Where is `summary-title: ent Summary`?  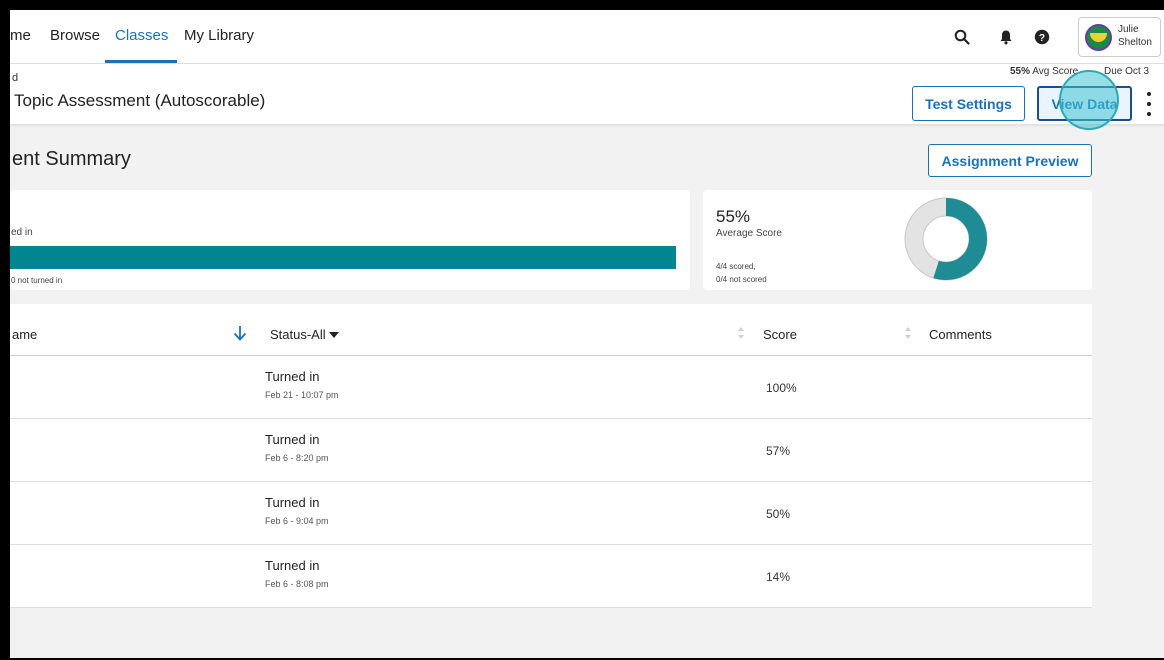 summary-title: ent Summary is located at coordinates (71, 159).